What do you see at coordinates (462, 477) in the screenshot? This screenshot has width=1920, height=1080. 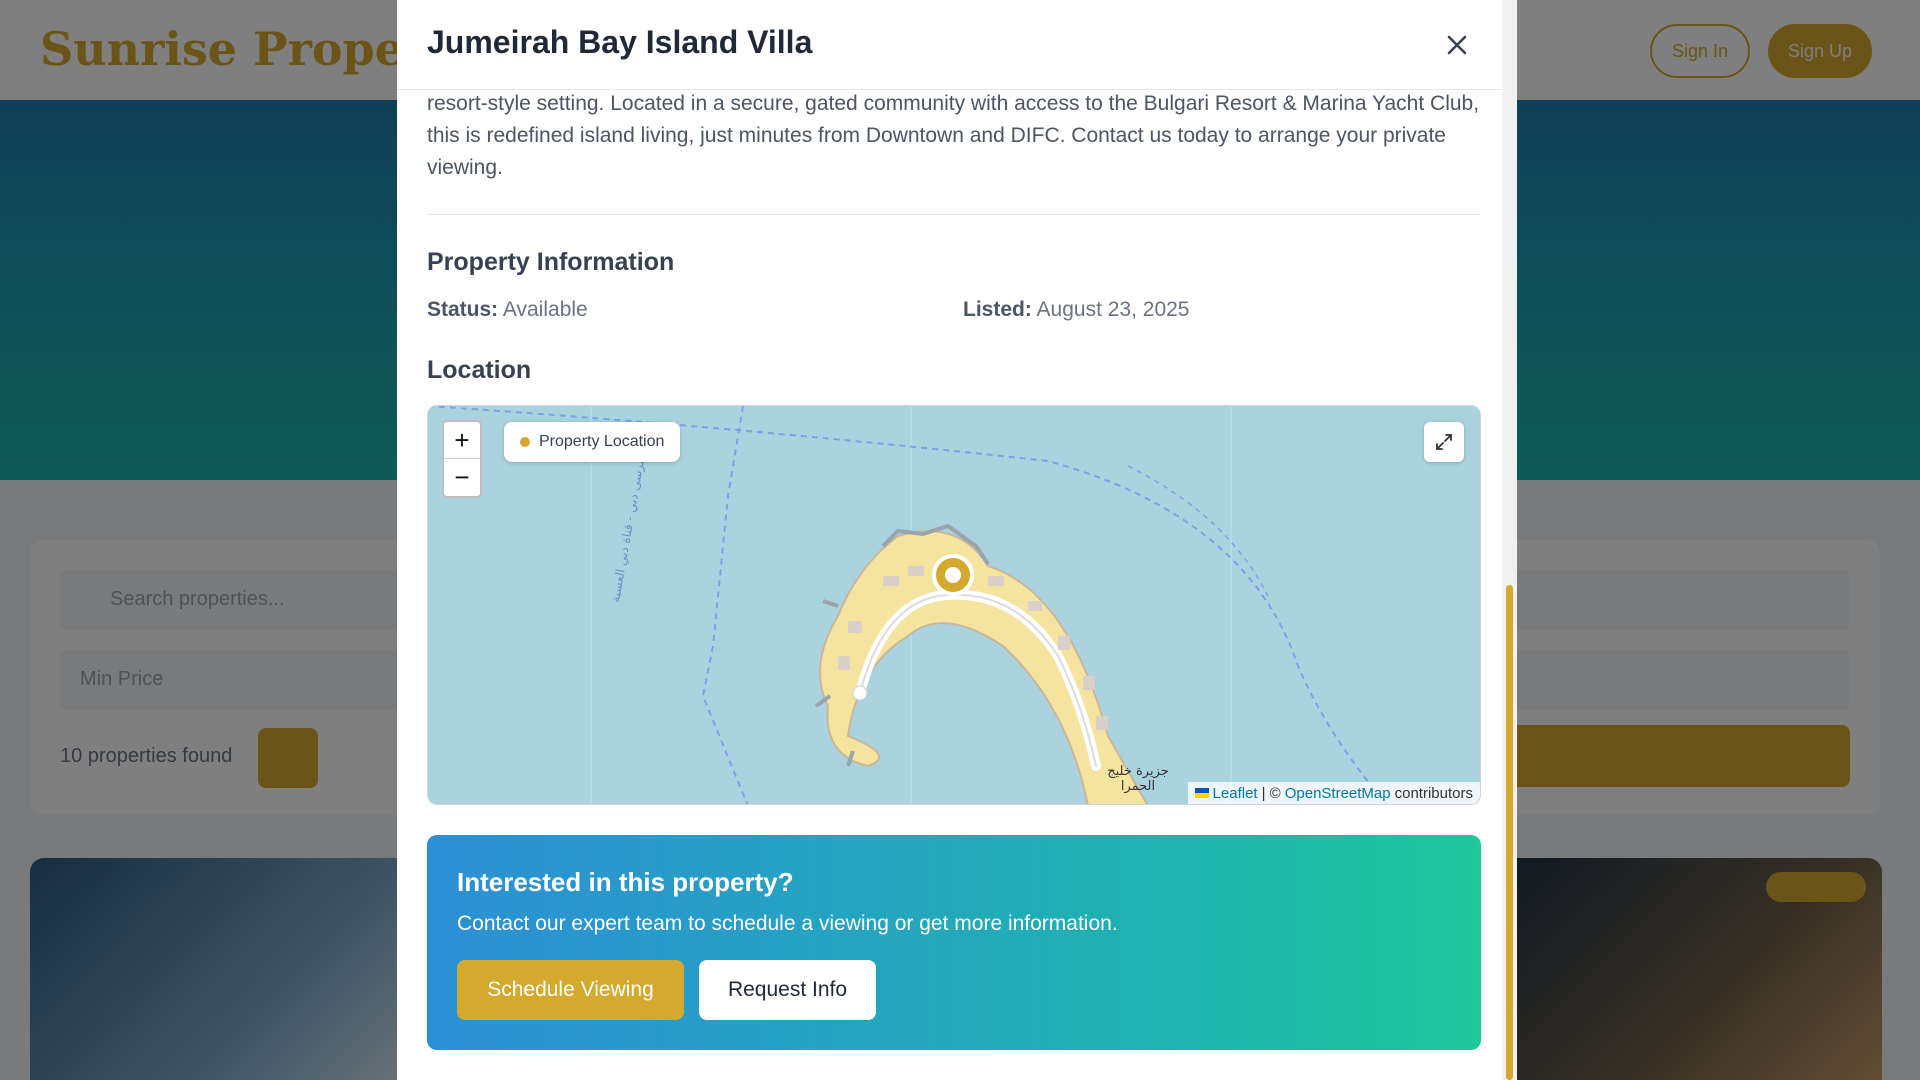 I see `zoom-out-button: −` at bounding box center [462, 477].